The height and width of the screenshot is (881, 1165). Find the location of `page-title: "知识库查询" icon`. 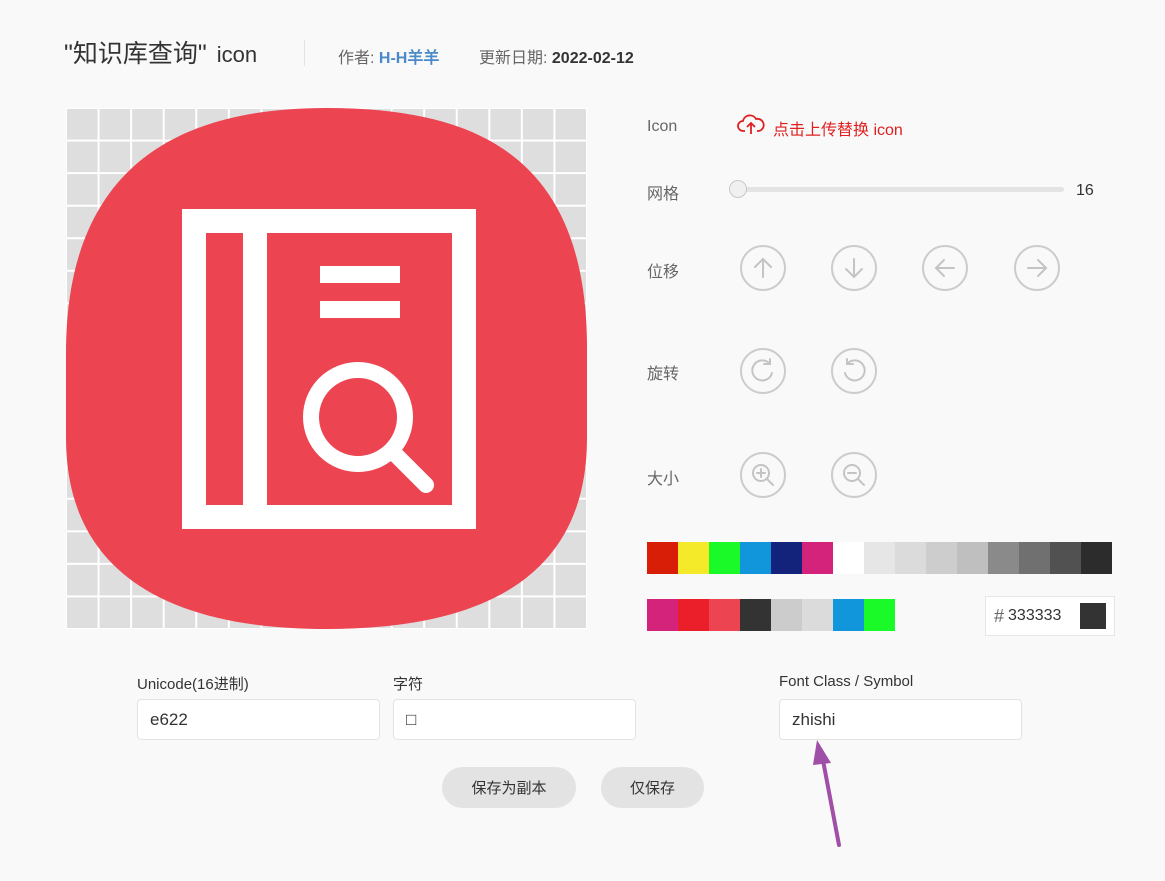

page-title: "知识库查询" icon is located at coordinates (160, 52).